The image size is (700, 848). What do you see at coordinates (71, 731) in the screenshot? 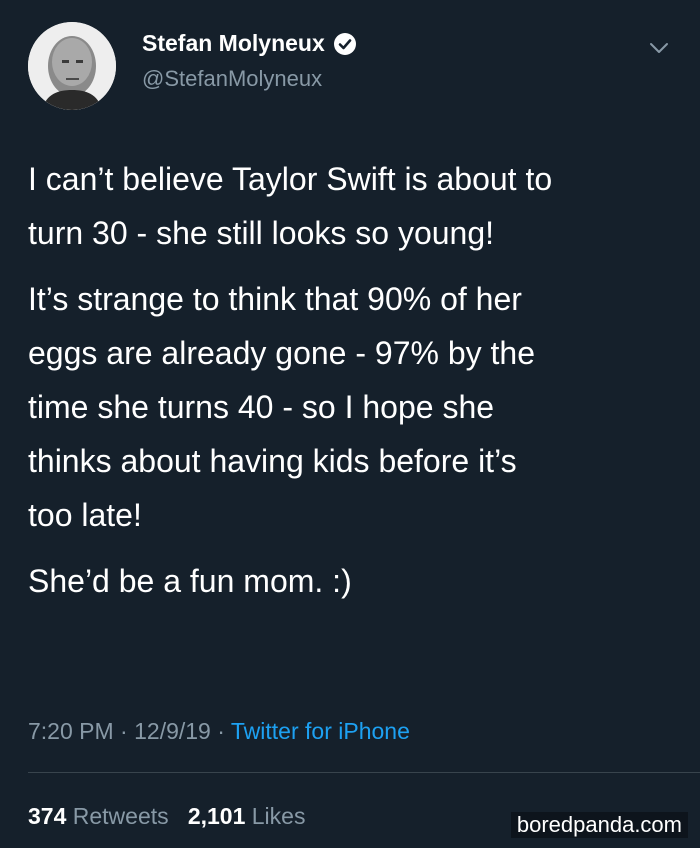
I see `tweet-time: 7:20 PM` at bounding box center [71, 731].